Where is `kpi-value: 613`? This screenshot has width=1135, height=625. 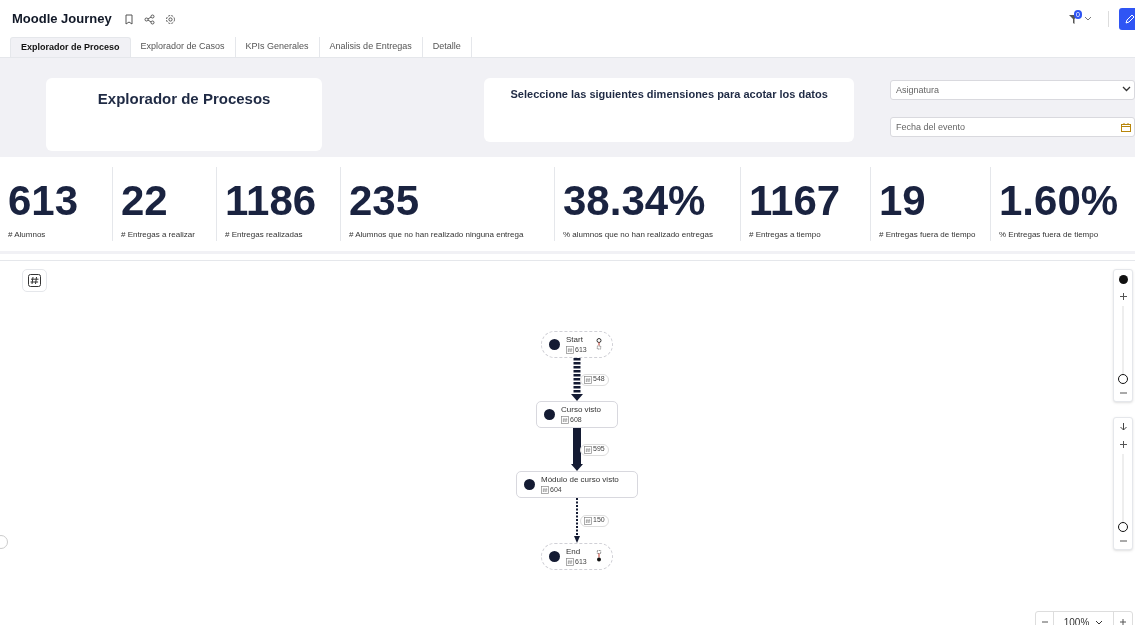
kpi-value: 613 is located at coordinates (43, 201).